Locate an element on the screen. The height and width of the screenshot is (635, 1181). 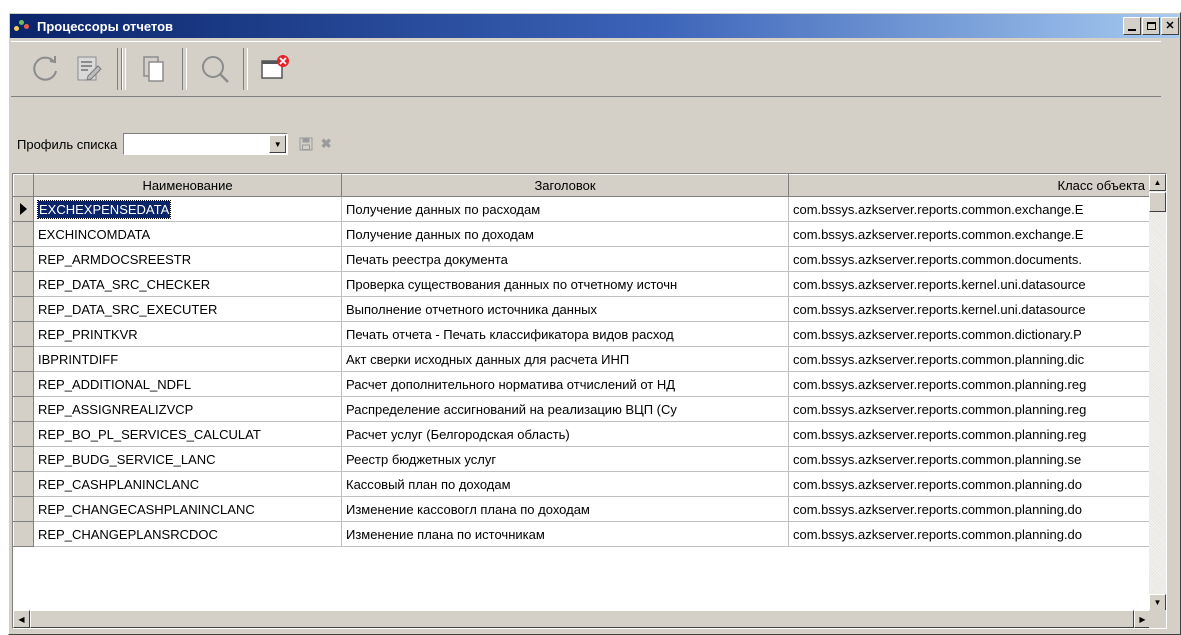
cell-name: REP_CASHPLANINCLANC is located at coordinates (187, 484).